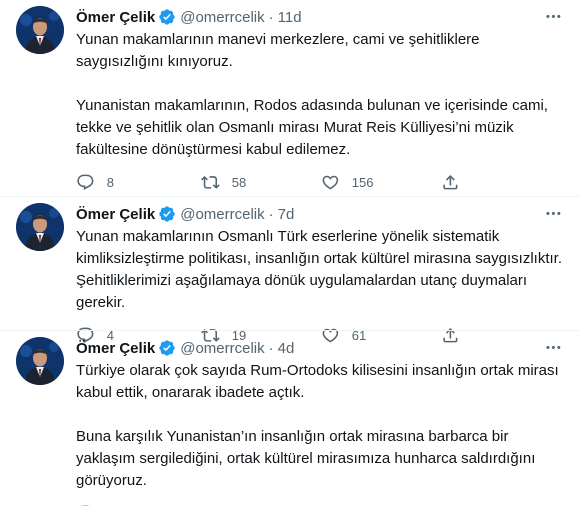  Describe the element at coordinates (239, 182) in the screenshot. I see `retweet-count: 58` at that location.